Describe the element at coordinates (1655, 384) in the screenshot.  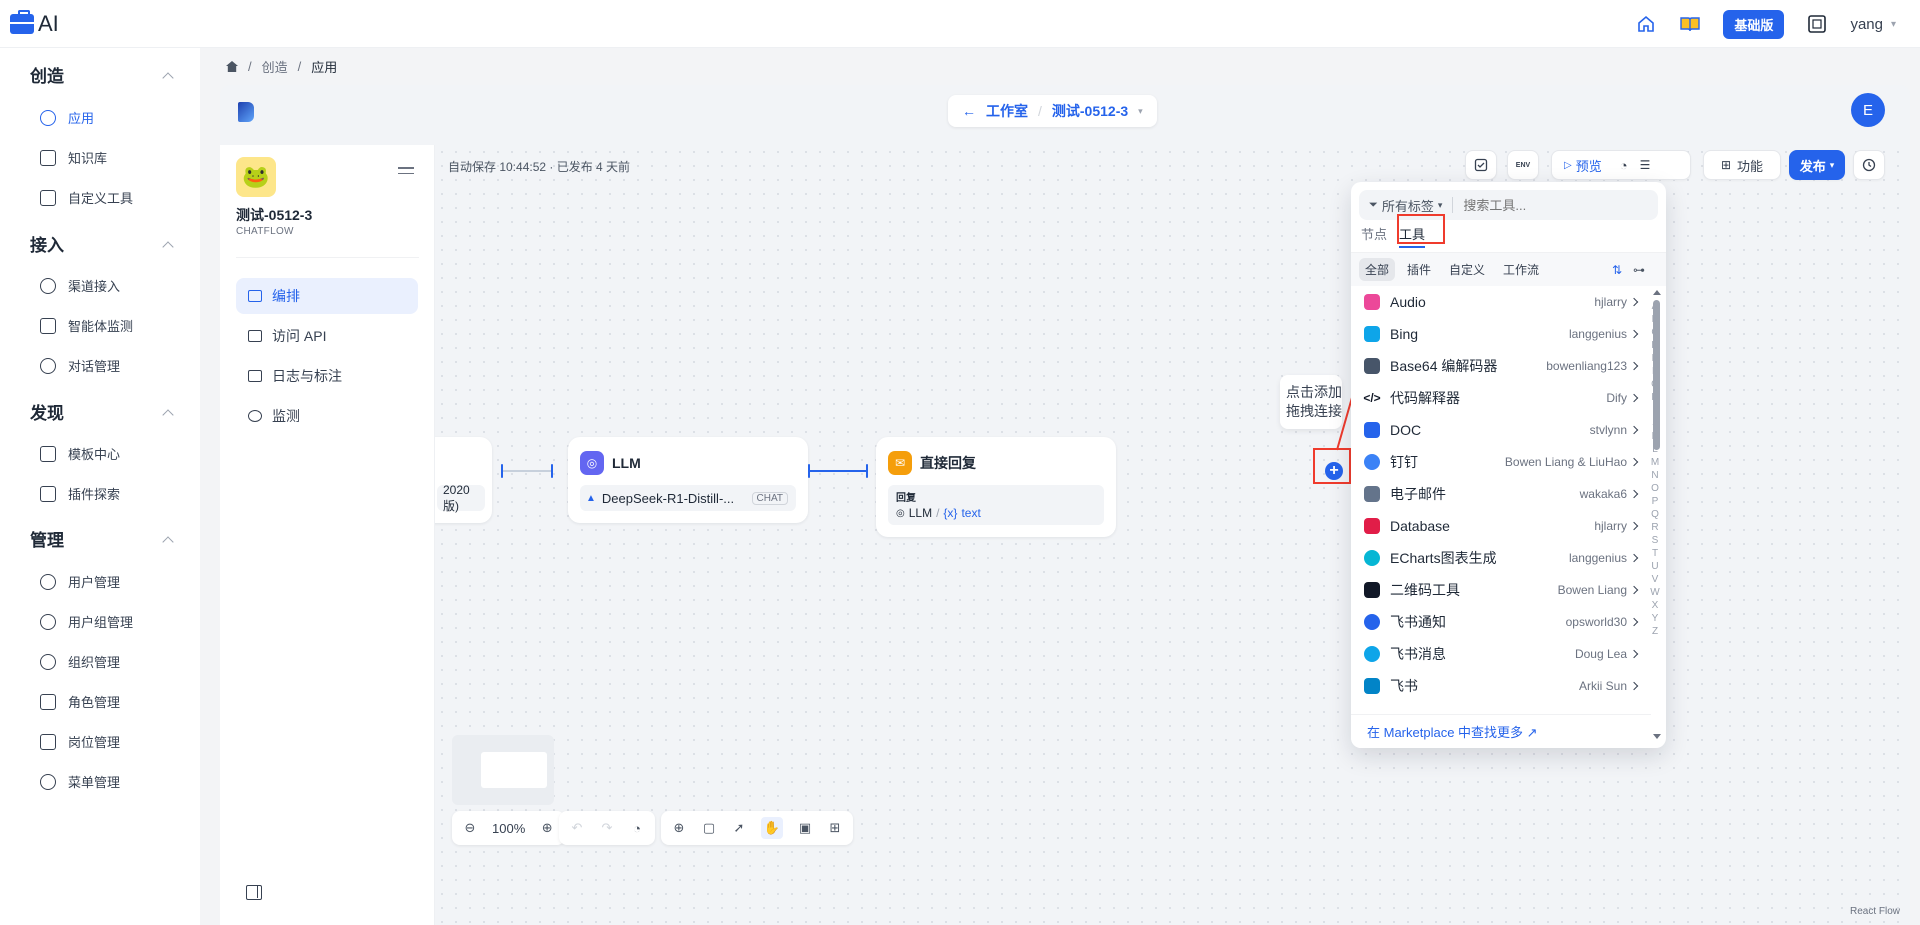
I see `alphabet-letter: G` at that location.